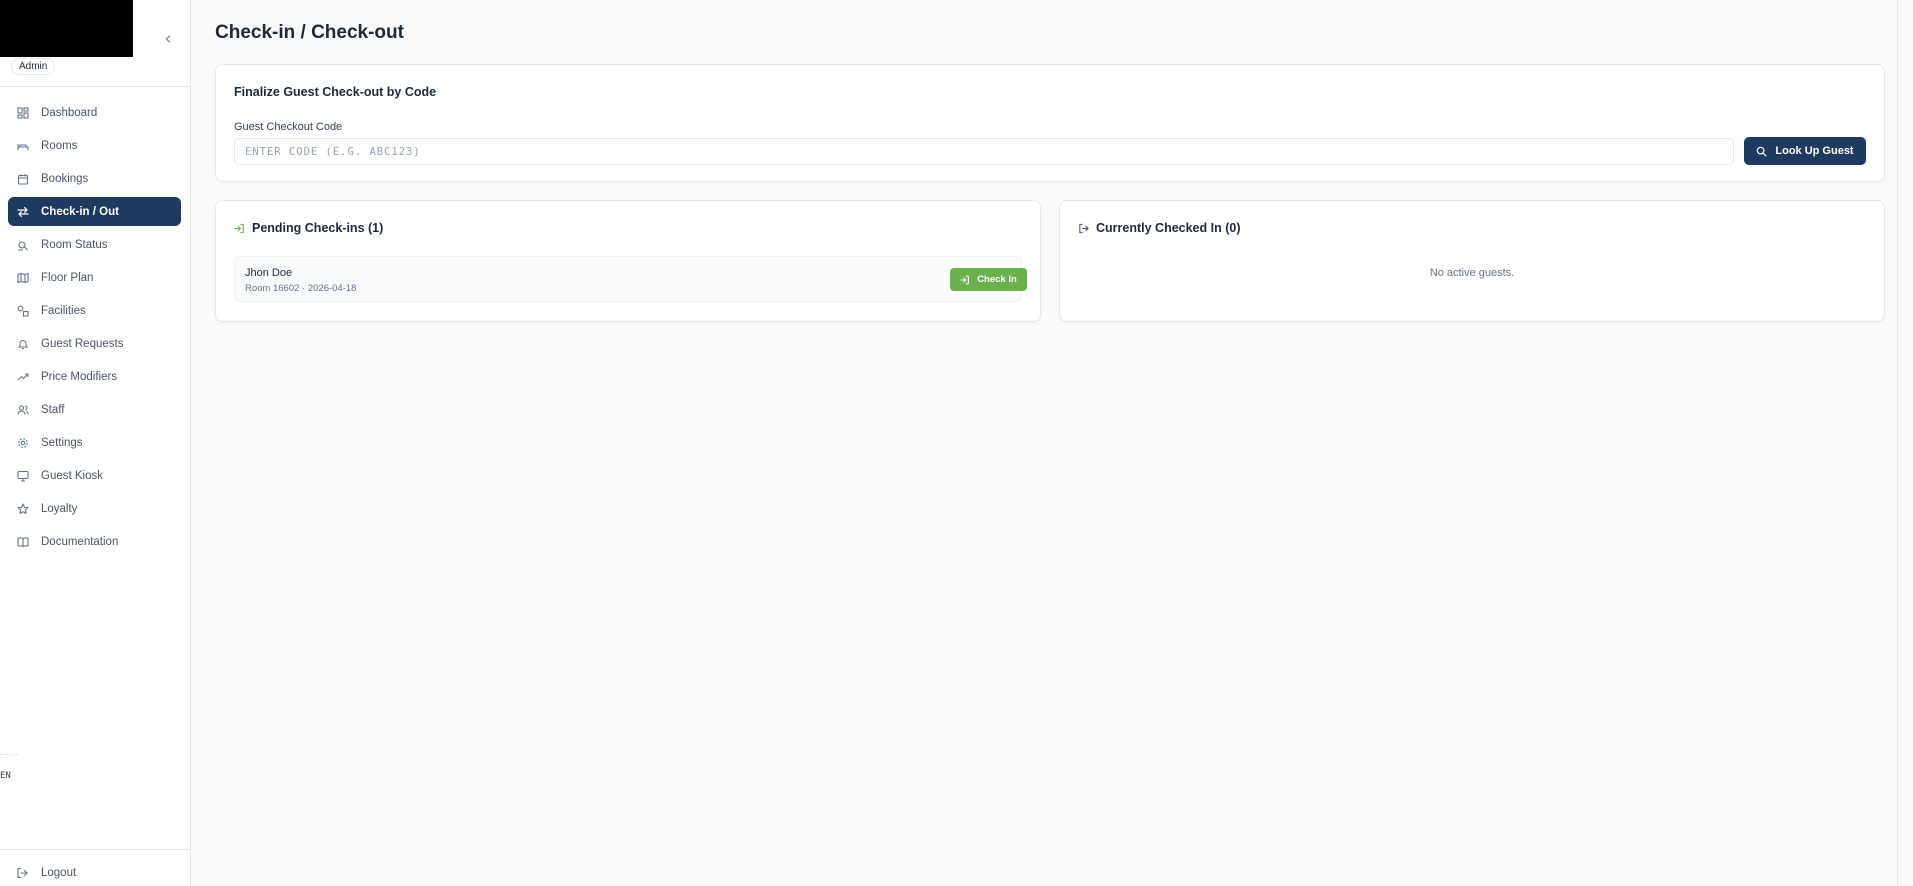  Describe the element at coordinates (318, 228) in the screenshot. I see `pending-card-title: Pending Check-ins (1)` at that location.